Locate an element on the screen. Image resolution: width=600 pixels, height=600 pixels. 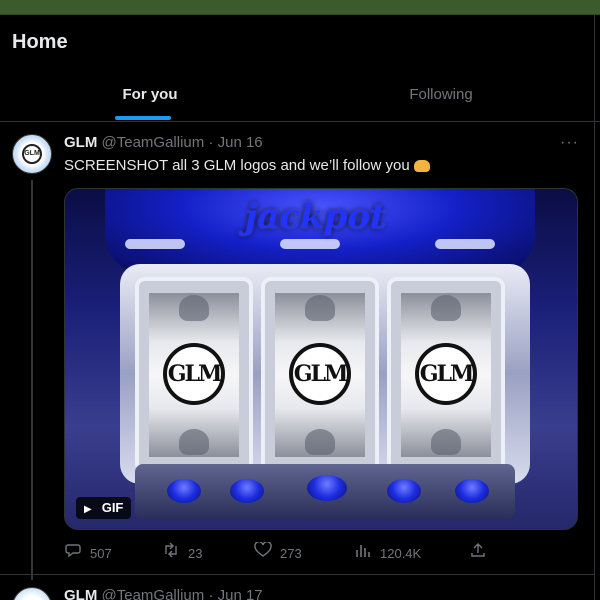
active-tab-indicator is located at coordinates (143, 118).